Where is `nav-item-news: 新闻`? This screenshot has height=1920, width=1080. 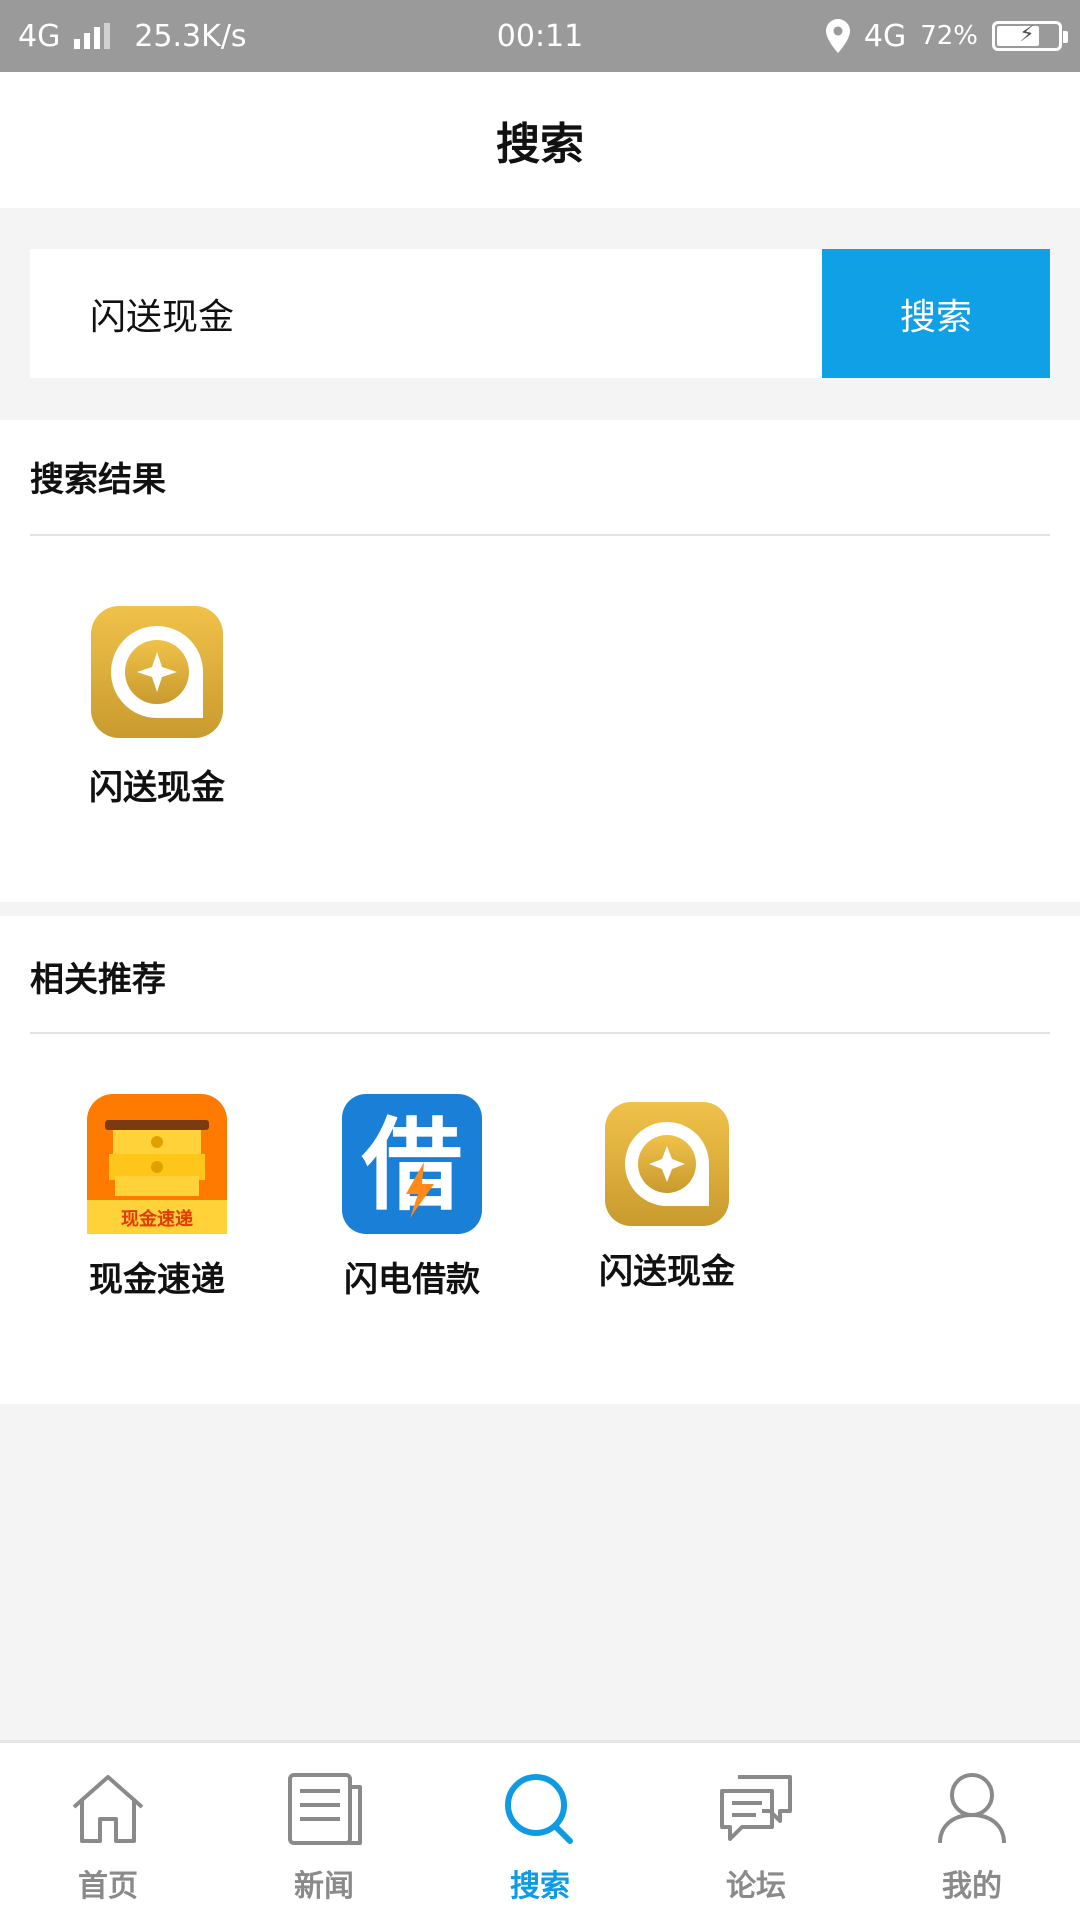
nav-item-news: 新闻 is located at coordinates (324, 1831).